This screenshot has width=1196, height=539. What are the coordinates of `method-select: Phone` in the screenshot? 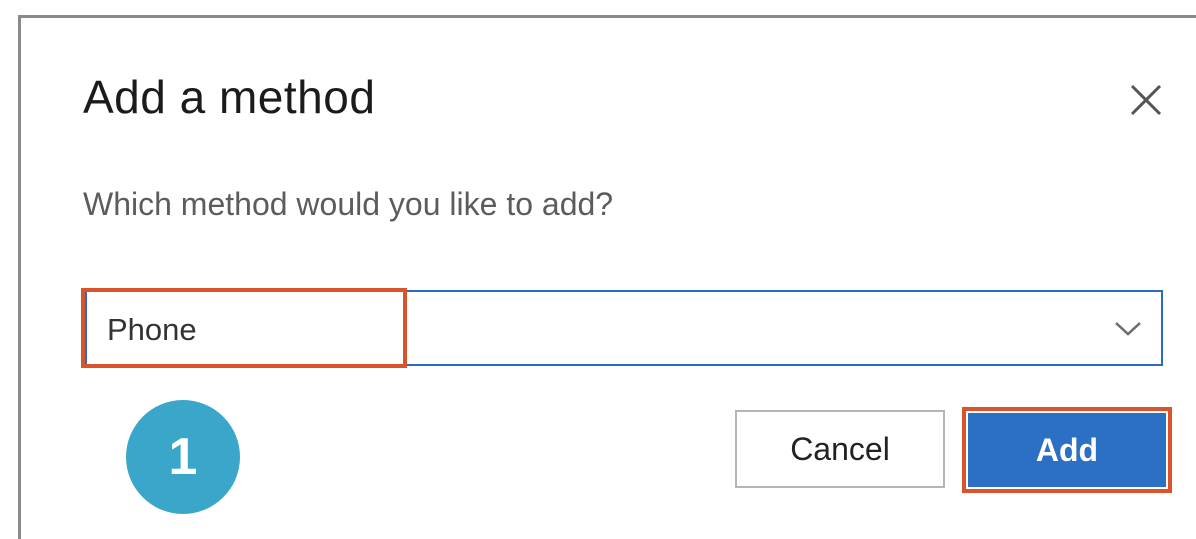 It's located at (624, 328).